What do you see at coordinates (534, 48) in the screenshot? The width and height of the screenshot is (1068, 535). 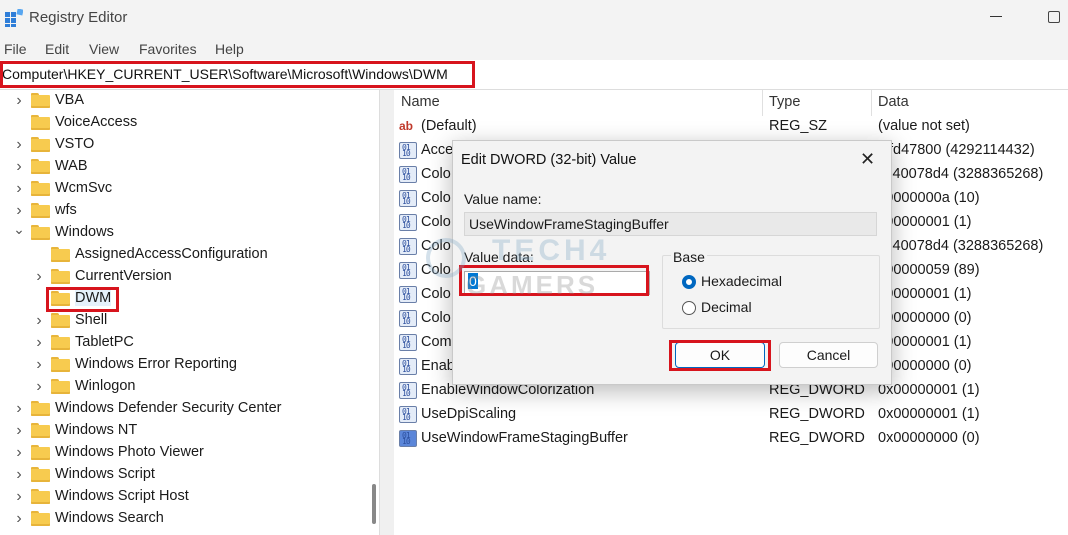 I see `menu-bar: File Edit View Favorites Help` at bounding box center [534, 48].